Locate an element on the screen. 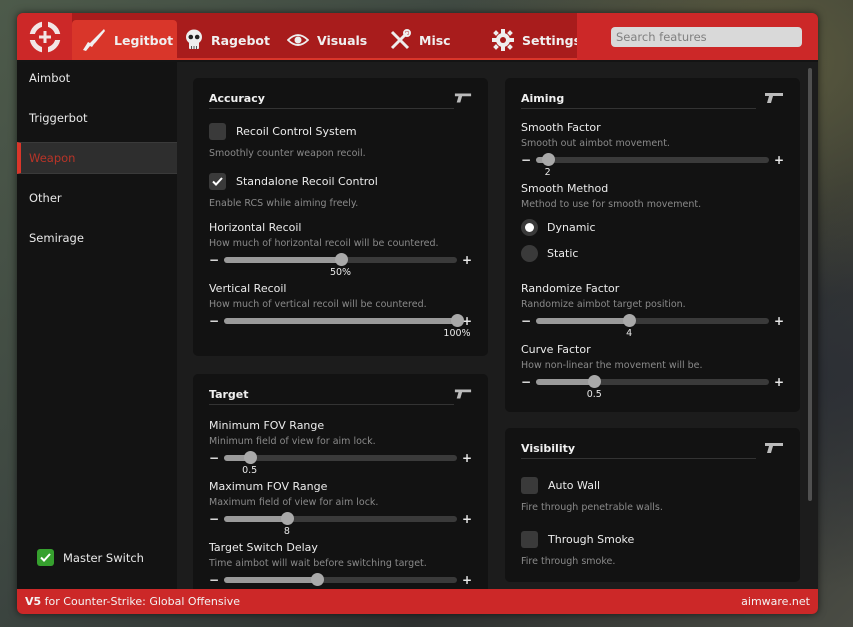 The image size is (853, 627). standalone-rcs-label: Standalone Recoil Control is located at coordinates (307, 181).